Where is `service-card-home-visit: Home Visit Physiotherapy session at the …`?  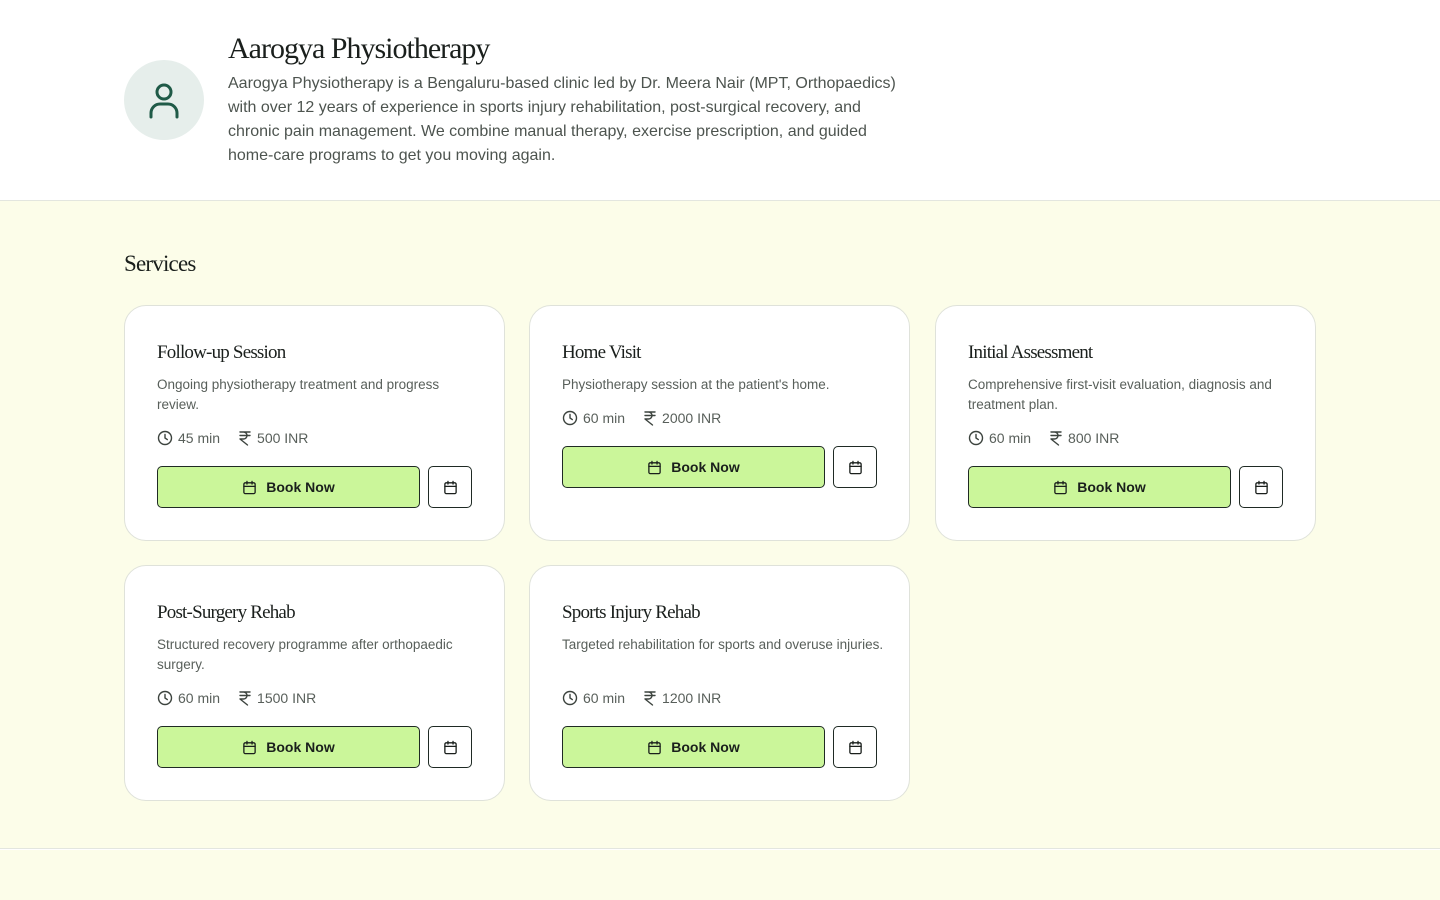 service-card-home-visit: Home Visit Physiotherapy session at the … is located at coordinates (719, 423).